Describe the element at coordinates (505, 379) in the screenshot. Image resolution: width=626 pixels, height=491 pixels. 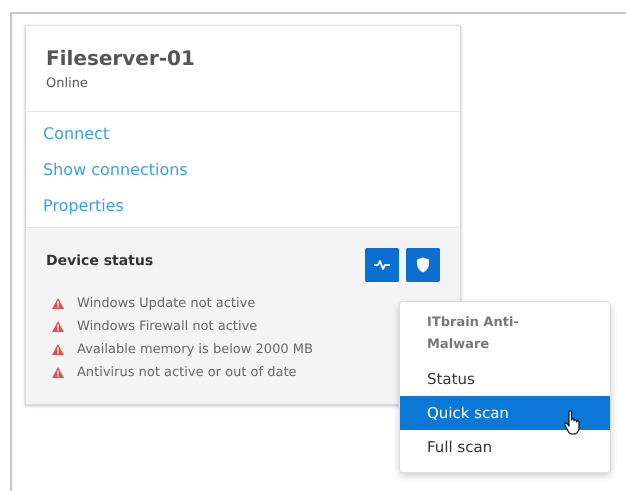
I see `menu-item: Status` at that location.